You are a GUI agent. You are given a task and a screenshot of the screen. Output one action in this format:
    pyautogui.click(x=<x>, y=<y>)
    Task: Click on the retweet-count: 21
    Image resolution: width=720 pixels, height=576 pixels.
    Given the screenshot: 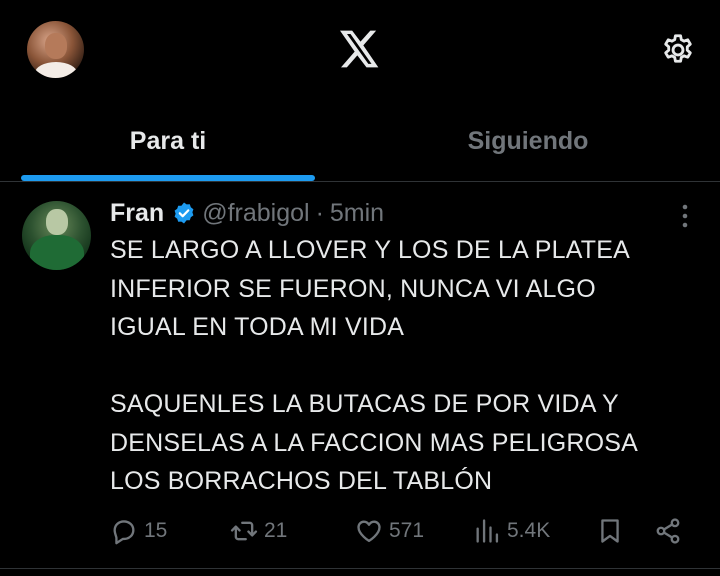 What is the action you would take?
    pyautogui.click(x=276, y=530)
    